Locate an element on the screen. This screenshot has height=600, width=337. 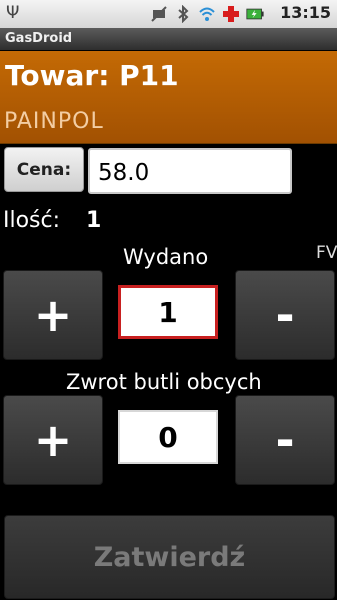
quantity-label: Ilość: is located at coordinates (32, 220).